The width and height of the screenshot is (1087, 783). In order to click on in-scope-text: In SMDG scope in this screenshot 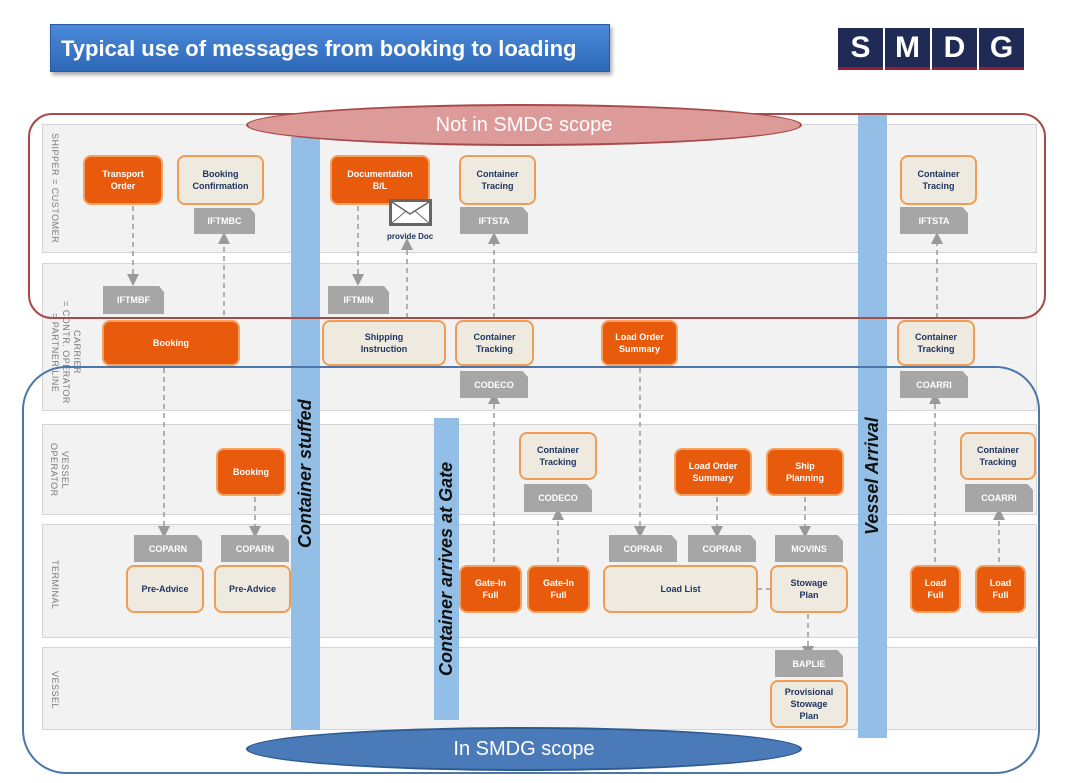, I will do `click(524, 748)`.